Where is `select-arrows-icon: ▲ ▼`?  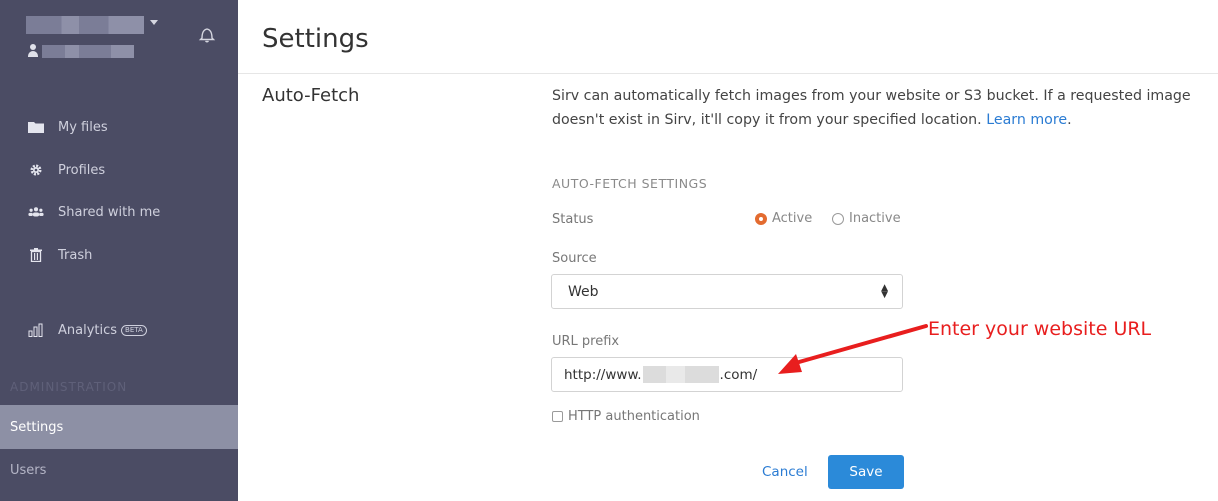 select-arrows-icon: ▲ ▼ is located at coordinates (884, 291).